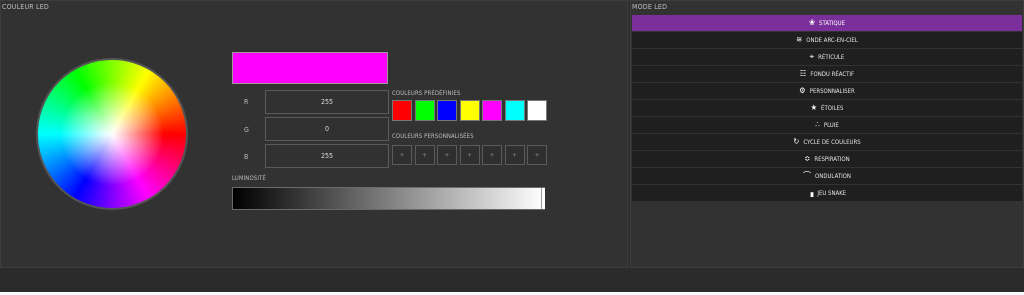 This screenshot has height=295, width=1024. I want to click on mode-label: FONDU RÉACTIF, so click(832, 74).